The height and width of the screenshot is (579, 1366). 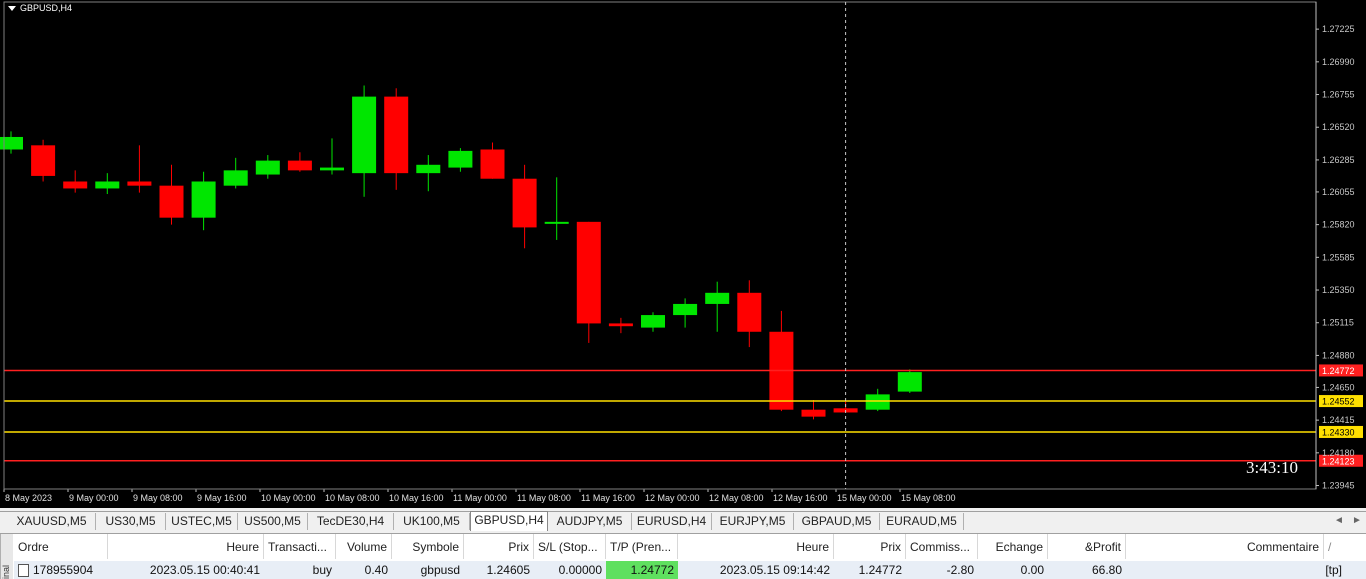 What do you see at coordinates (46, 8) in the screenshot?
I see `symbol-title-text: GBPUSD,H4` at bounding box center [46, 8].